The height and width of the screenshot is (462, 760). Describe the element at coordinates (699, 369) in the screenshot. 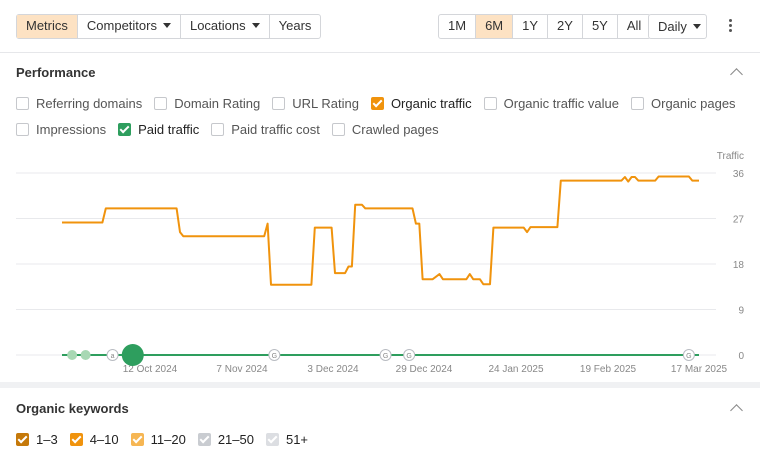

I see `x-tick-label: 17 Mar 2025` at that location.